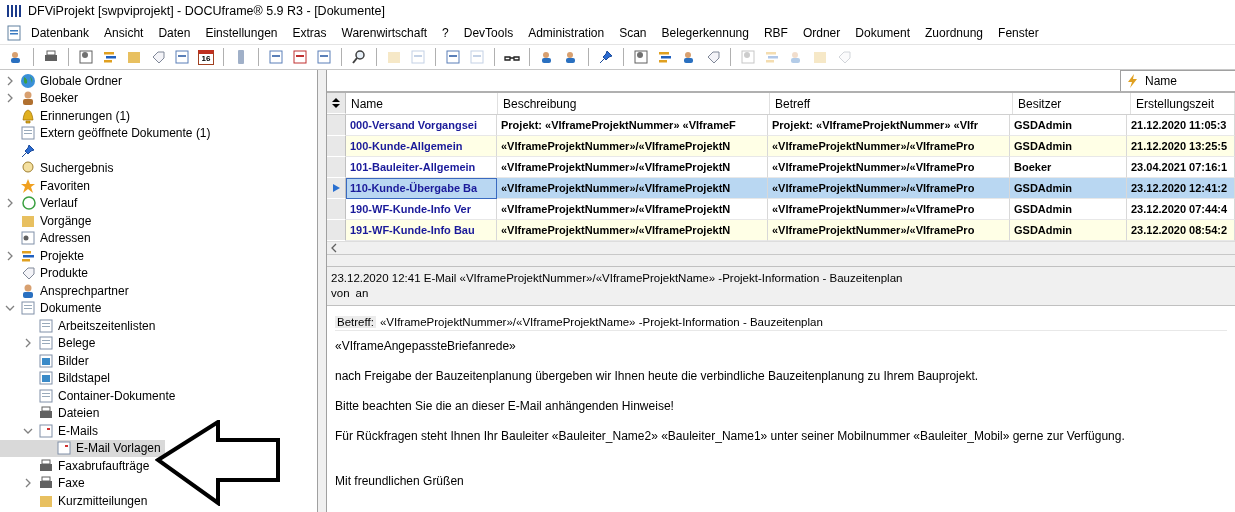  I want to click on table-cell: 21.12.2020 13:25:5, so click(1181, 147).